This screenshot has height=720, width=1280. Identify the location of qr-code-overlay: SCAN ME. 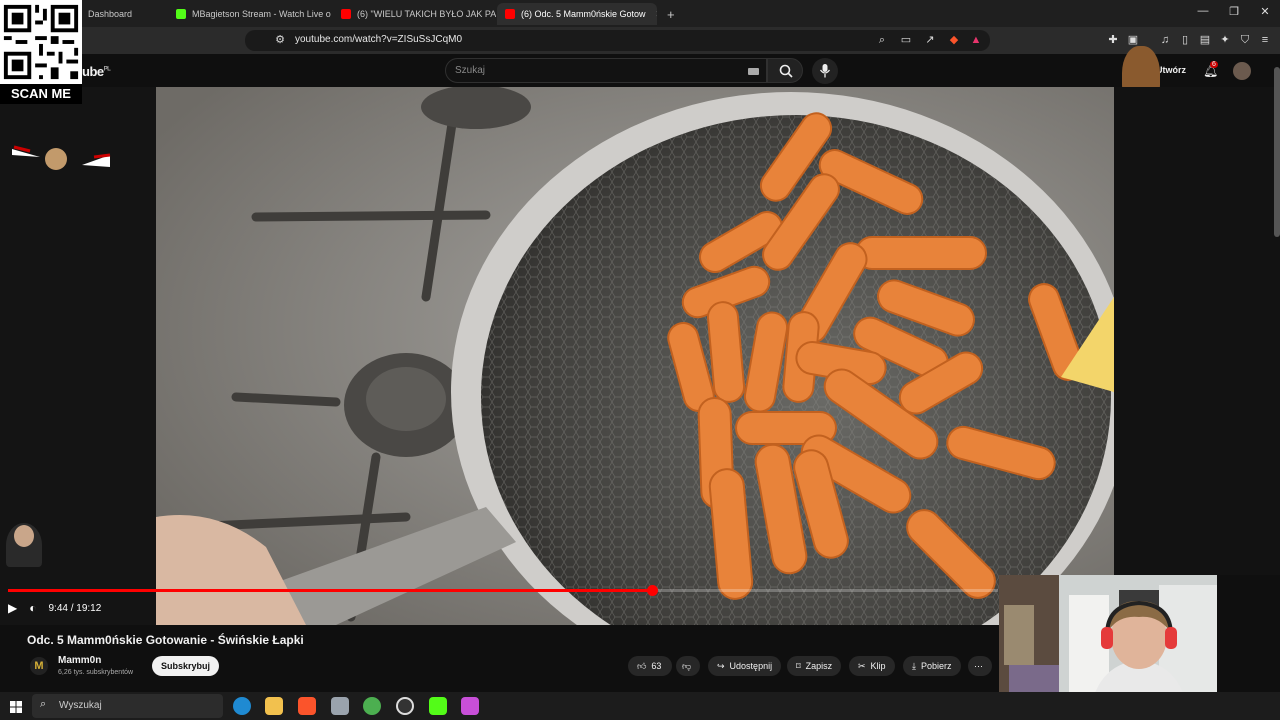
(41, 52).